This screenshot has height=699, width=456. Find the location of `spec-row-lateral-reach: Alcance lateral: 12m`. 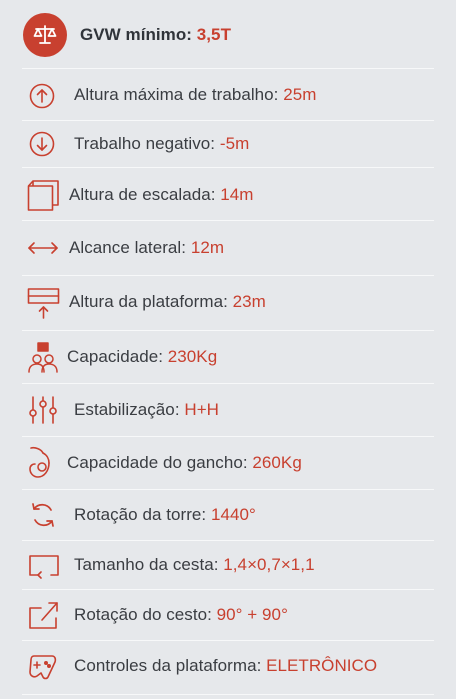

spec-row-lateral-reach: Alcance lateral: 12m is located at coordinates (228, 248).